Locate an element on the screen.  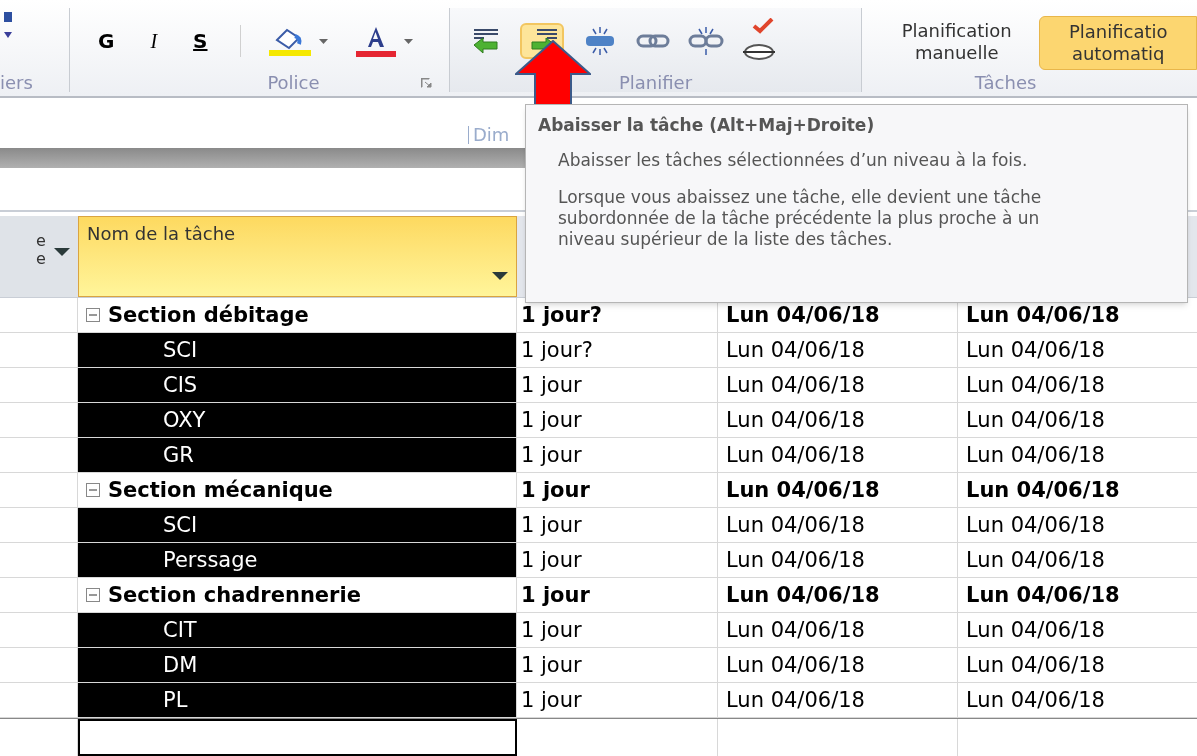
task-mode-button: Planificatio automatiq is located at coordinates (1118, 43).